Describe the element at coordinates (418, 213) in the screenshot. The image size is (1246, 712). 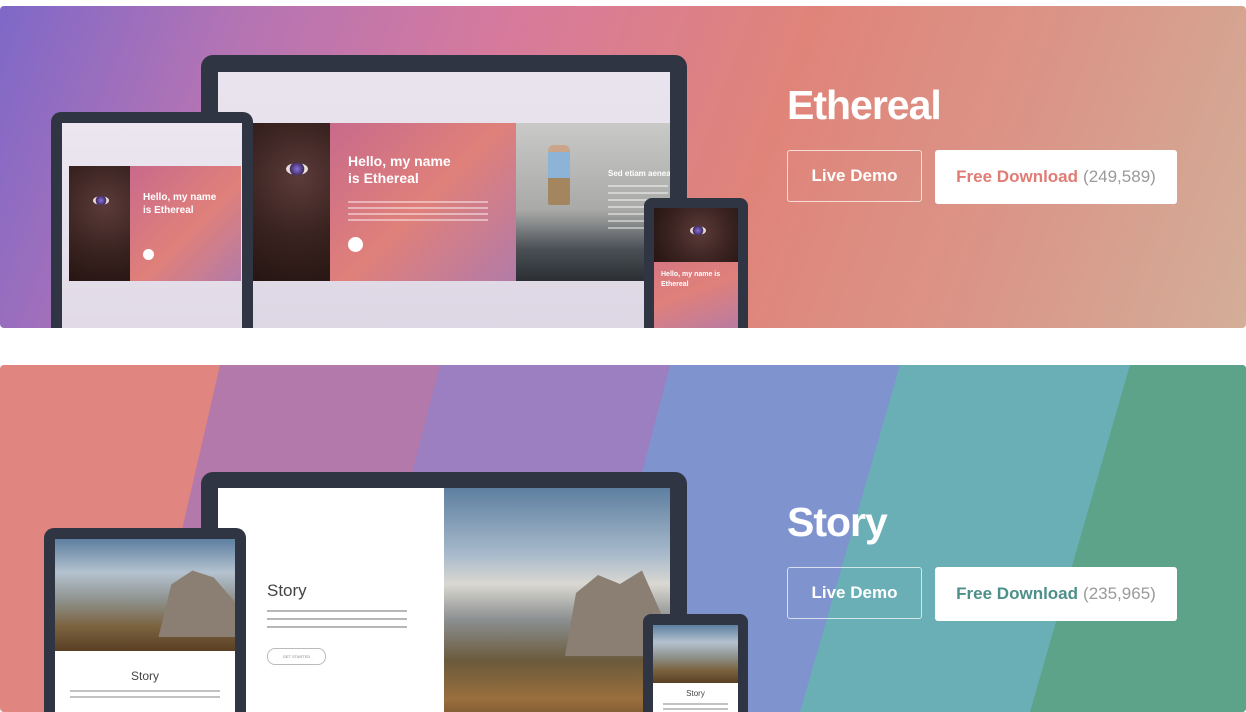
I see `preview-text-lines` at that location.